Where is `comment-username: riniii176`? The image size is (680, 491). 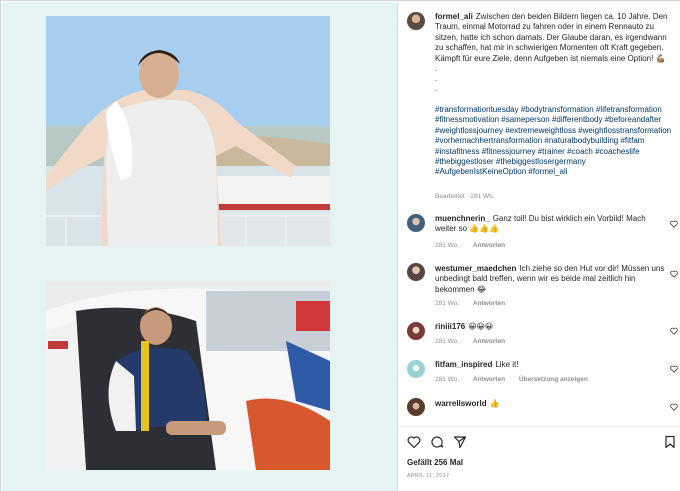
comment-username: riniii176 is located at coordinates (450, 326).